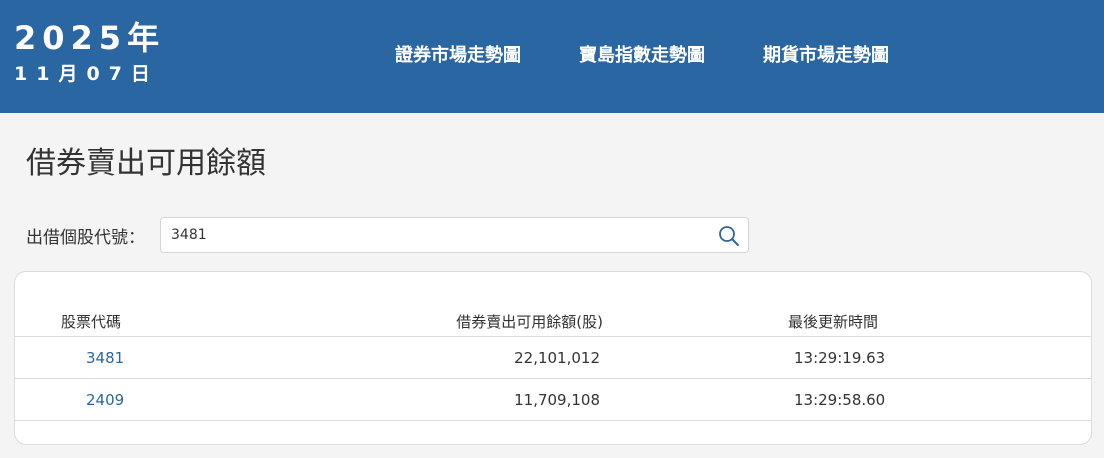  I want to click on available-balance-value: 22,101,012, so click(557, 358).